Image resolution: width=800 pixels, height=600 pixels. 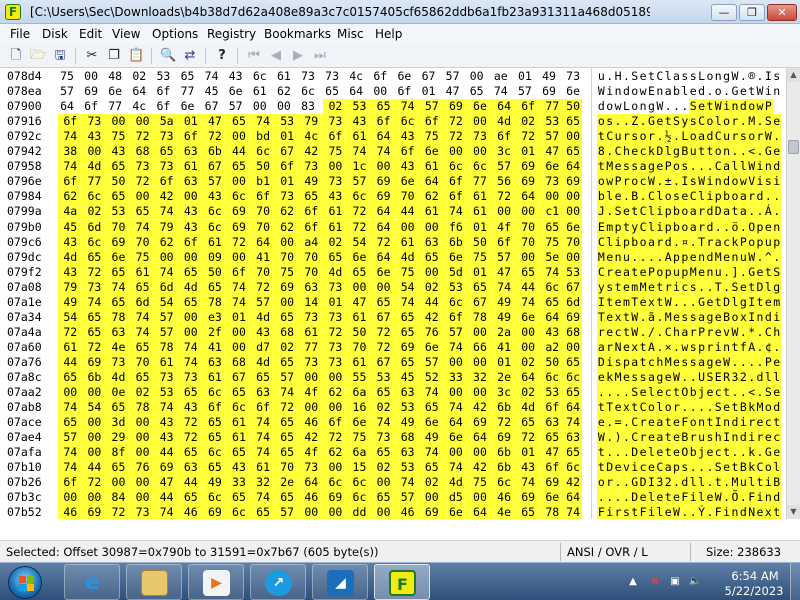 What do you see at coordinates (777, 453) in the screenshot?
I see `ascii-char: e` at bounding box center [777, 453].